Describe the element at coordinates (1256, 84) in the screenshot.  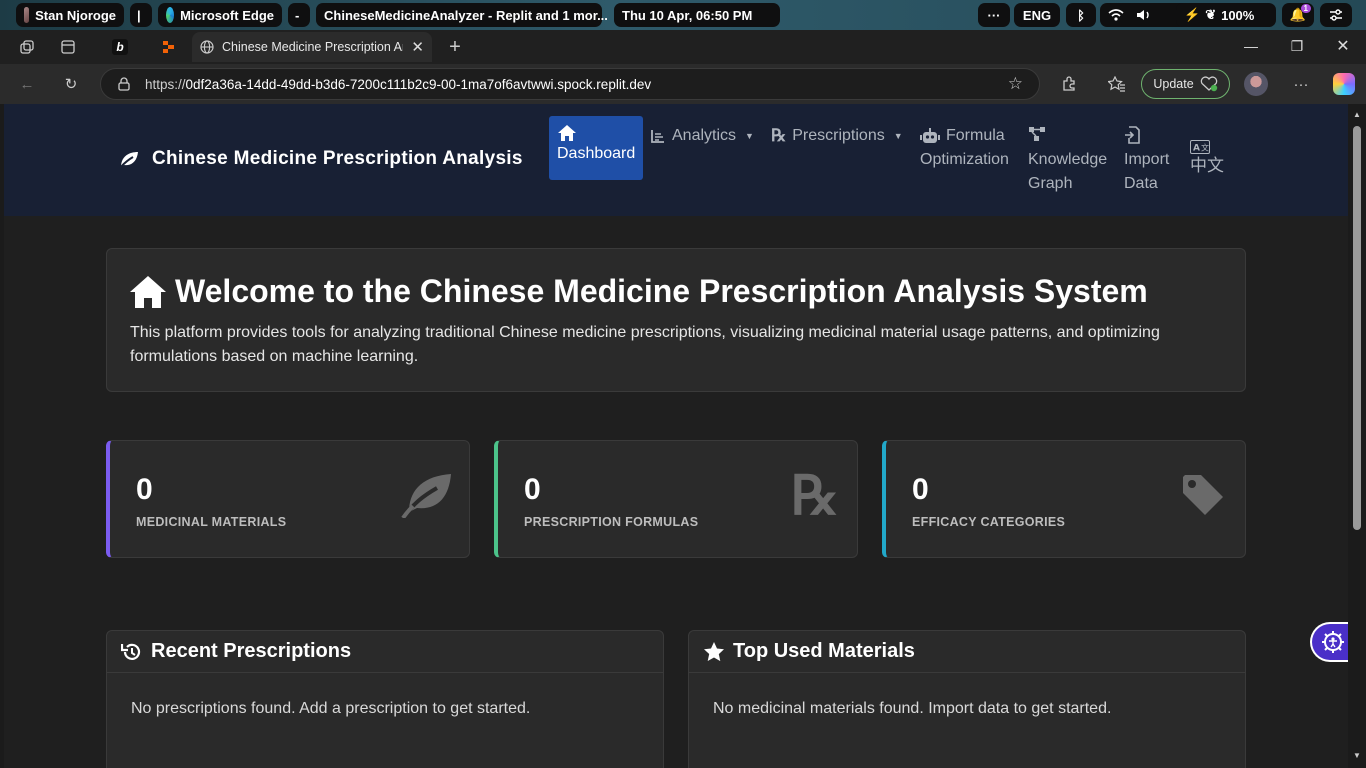
I see `profile-avatar` at that location.